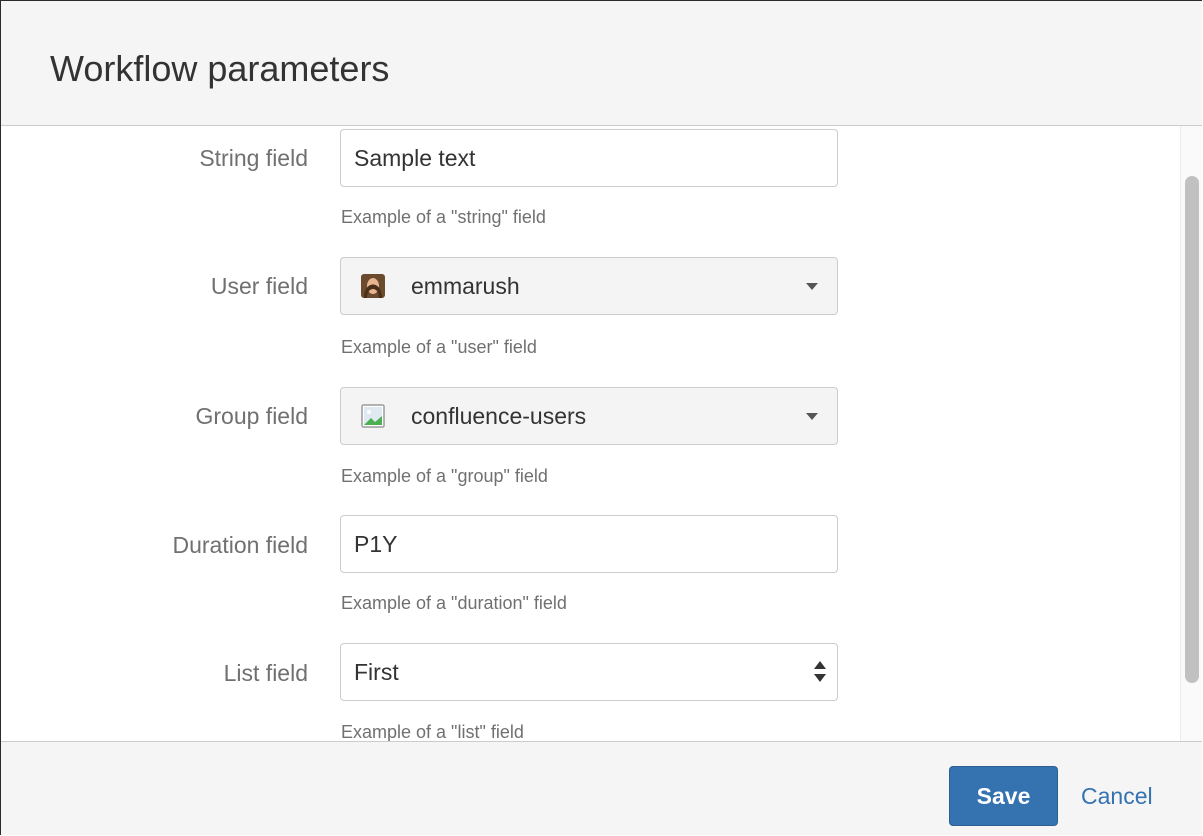 The height and width of the screenshot is (836, 1203). I want to click on user-field-help: Example of a "user" field, so click(439, 347).